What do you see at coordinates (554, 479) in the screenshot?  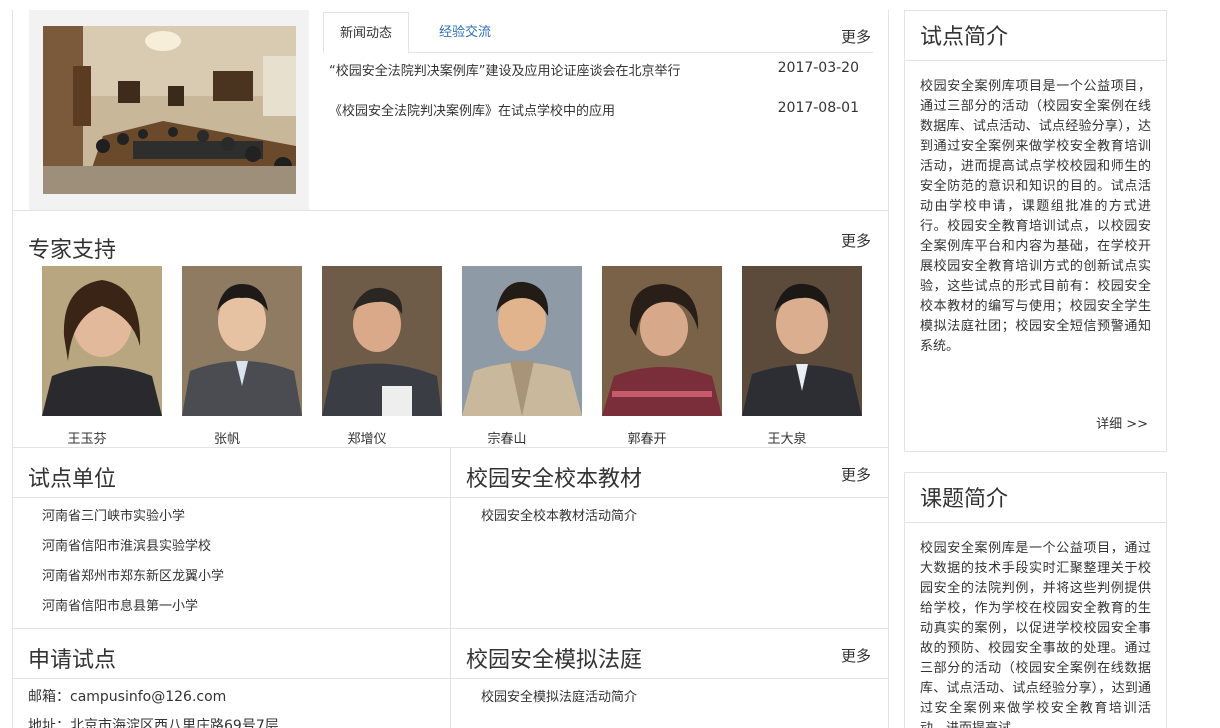 I see `textbook-title: 校园安全校本教材` at bounding box center [554, 479].